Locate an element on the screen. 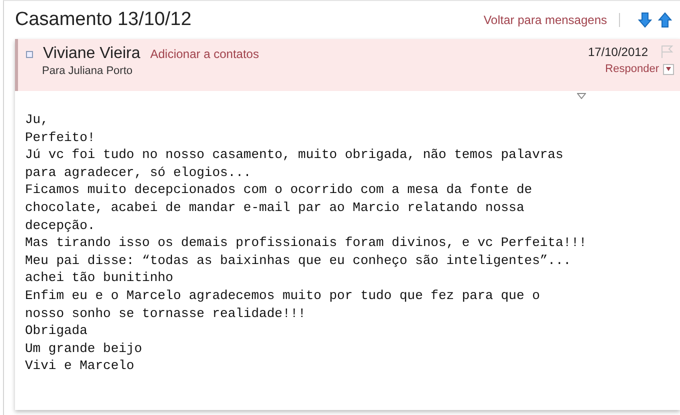 The height and width of the screenshot is (415, 680). up-arrow-icon is located at coordinates (665, 20).